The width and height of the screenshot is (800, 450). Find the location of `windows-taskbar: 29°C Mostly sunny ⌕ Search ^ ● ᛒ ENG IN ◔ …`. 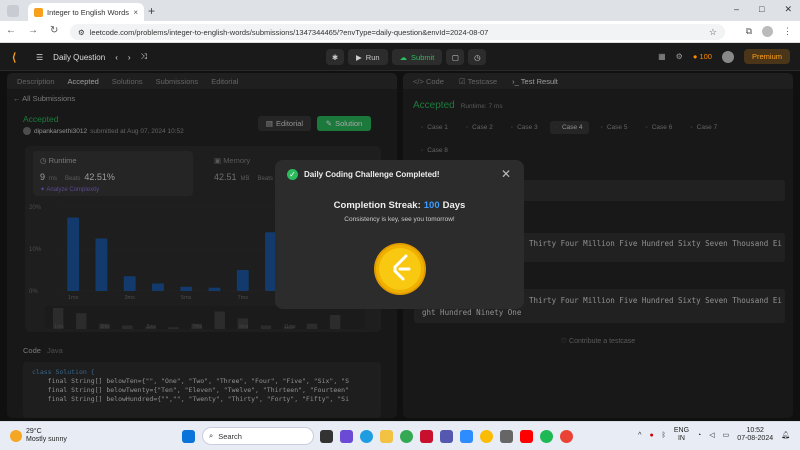

windows-taskbar: 29°C Mostly sunny ⌕ Search ^ ● ᛒ ENG IN ◔ … is located at coordinates (400, 435).